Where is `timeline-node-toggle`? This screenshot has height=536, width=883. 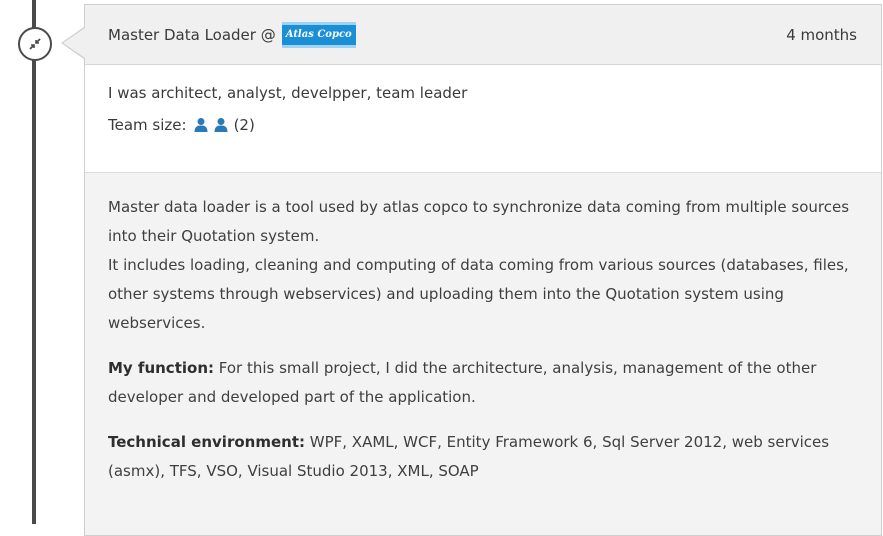
timeline-node-toggle is located at coordinates (35, 44).